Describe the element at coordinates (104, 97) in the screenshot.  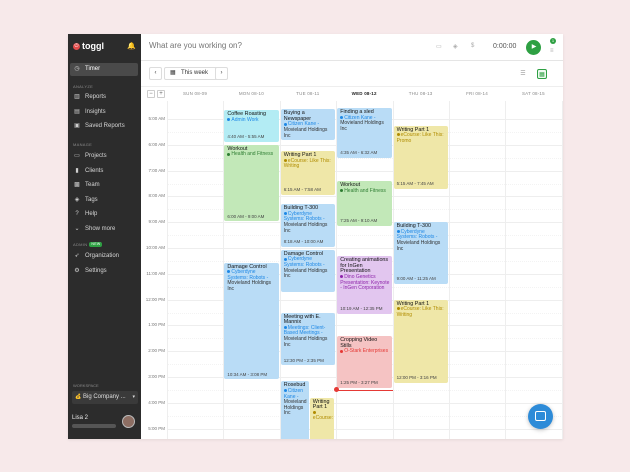
I see `sidebar-item-reports: ▥ Reports` at that location.